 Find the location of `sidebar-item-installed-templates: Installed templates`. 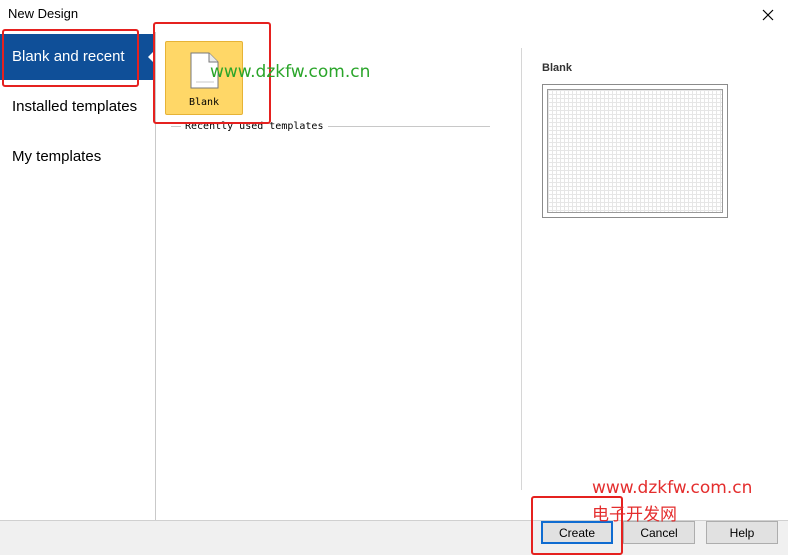

sidebar-item-installed-templates: Installed templates is located at coordinates (77, 107).